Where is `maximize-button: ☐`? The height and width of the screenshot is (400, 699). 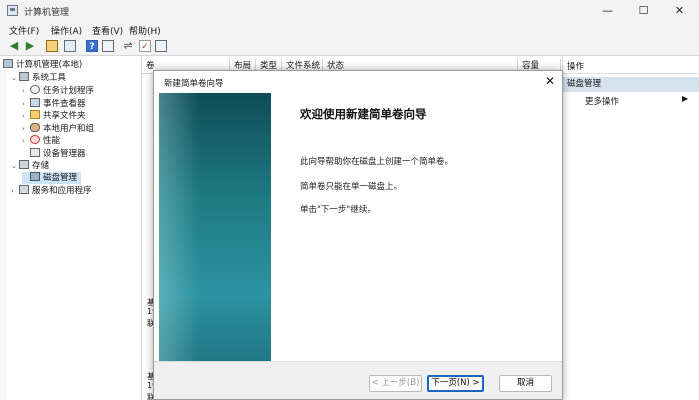
maximize-button: ☐ is located at coordinates (643, 11).